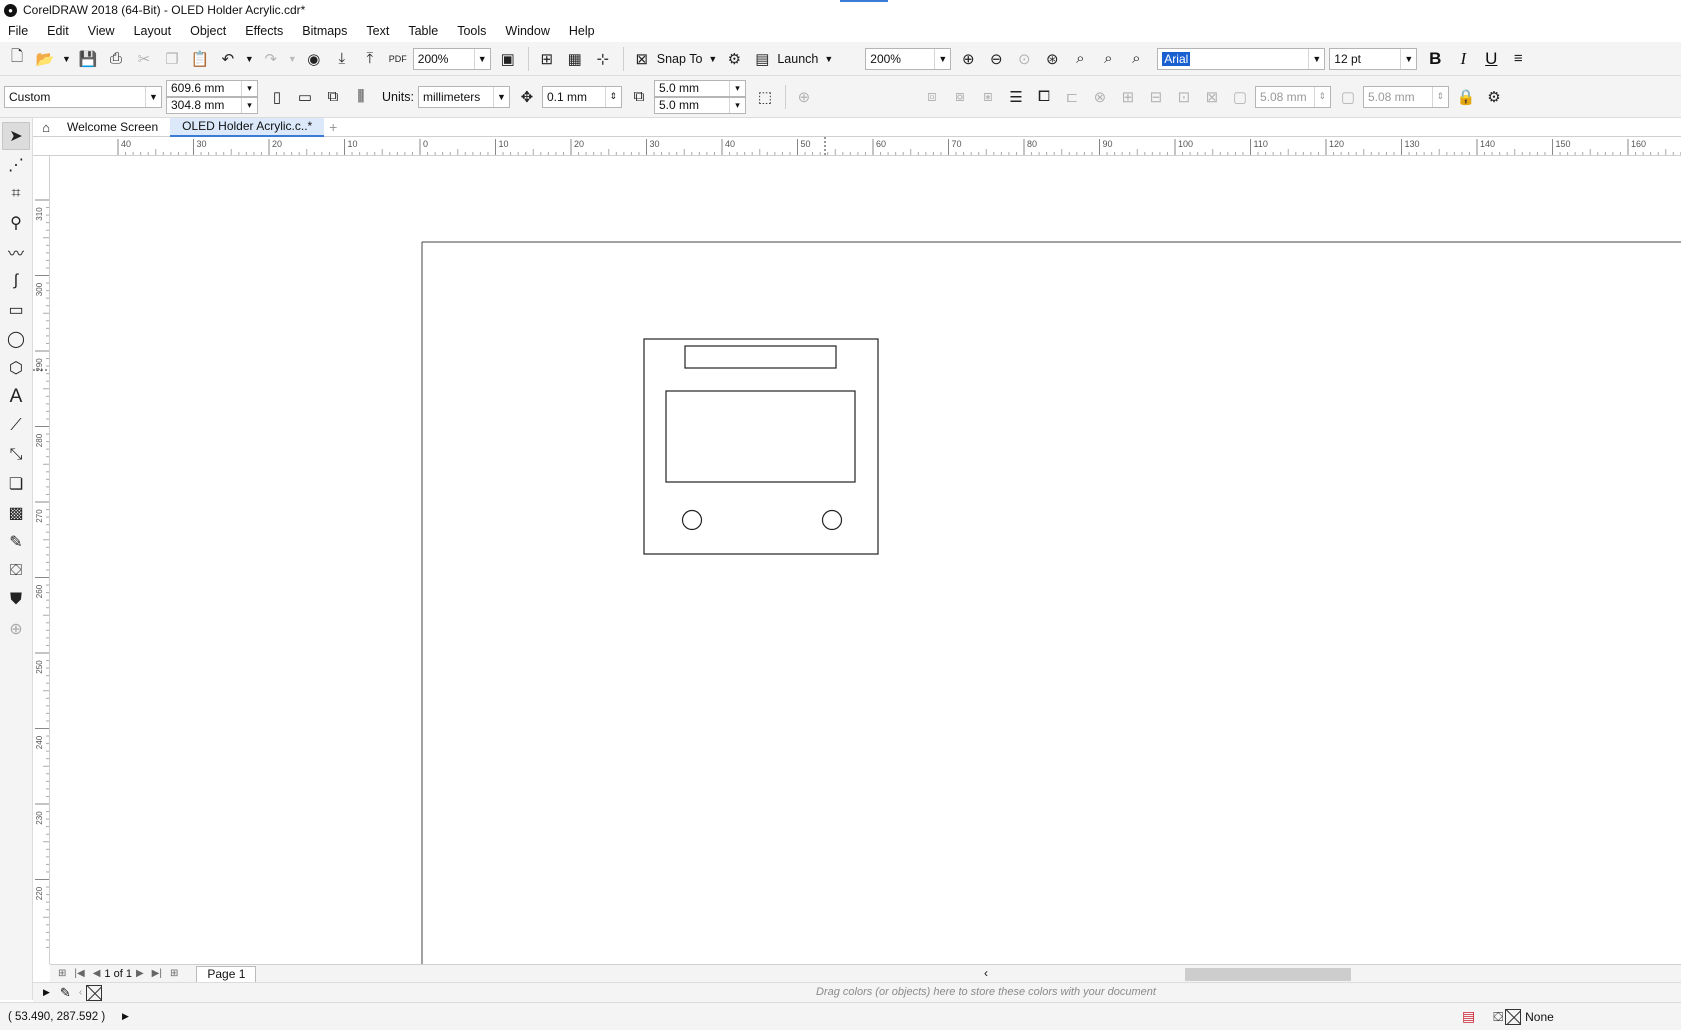 The image size is (1681, 1030). I want to click on previous-page-icon: ◀, so click(97, 973).